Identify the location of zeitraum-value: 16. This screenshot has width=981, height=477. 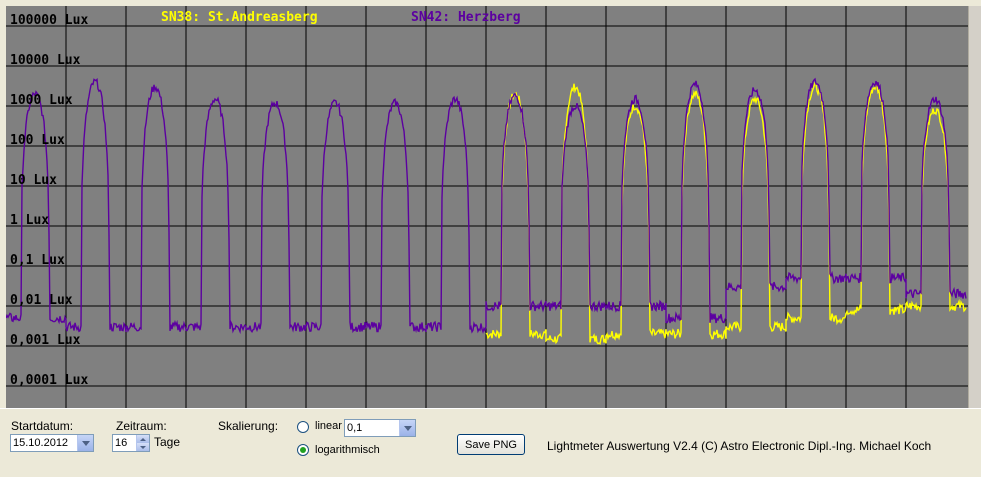
(121, 443).